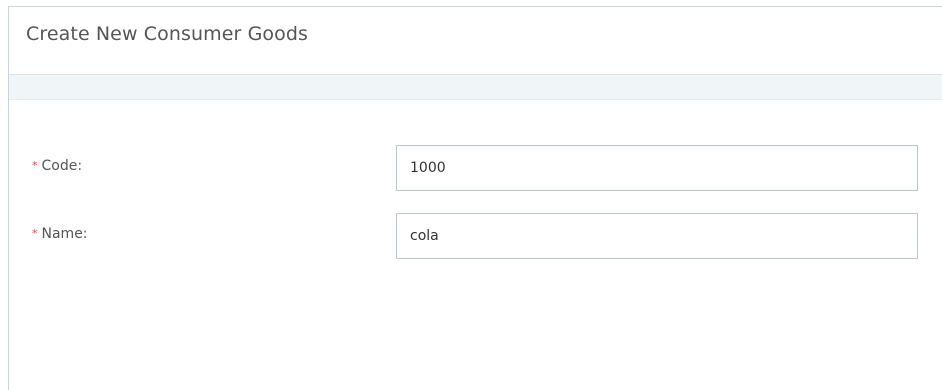 The width and height of the screenshot is (942, 390). Describe the element at coordinates (657, 168) in the screenshot. I see `code-input` at that location.